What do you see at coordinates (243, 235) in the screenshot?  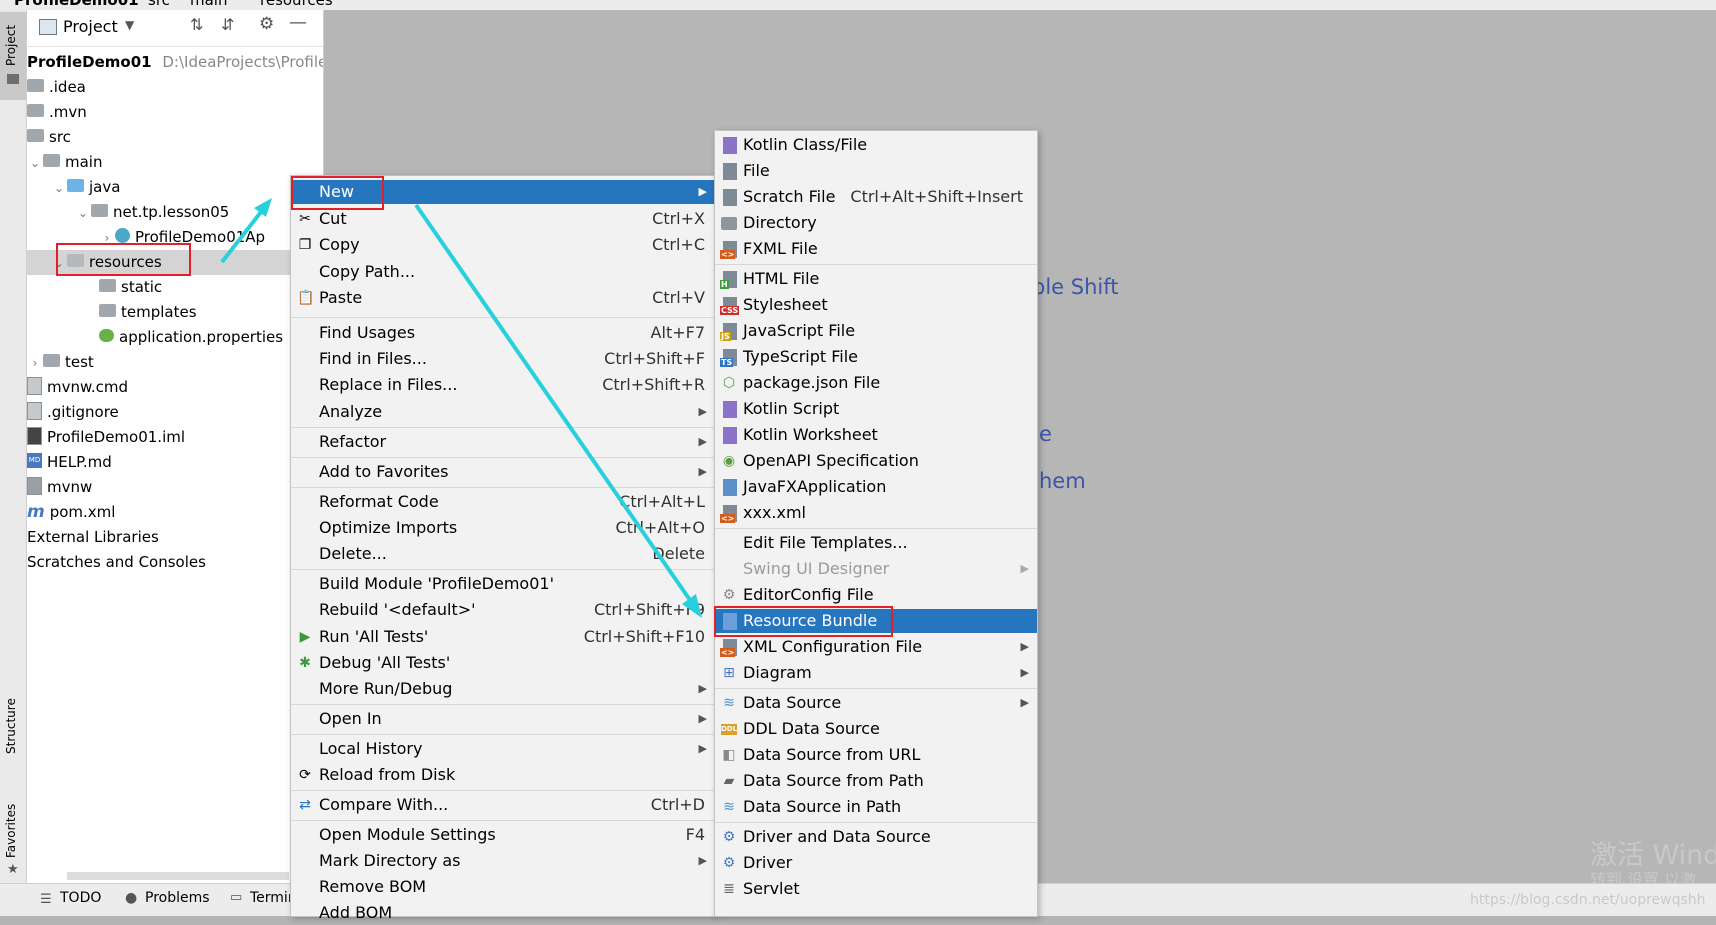 I see `arrow-line-to-new` at bounding box center [243, 235].